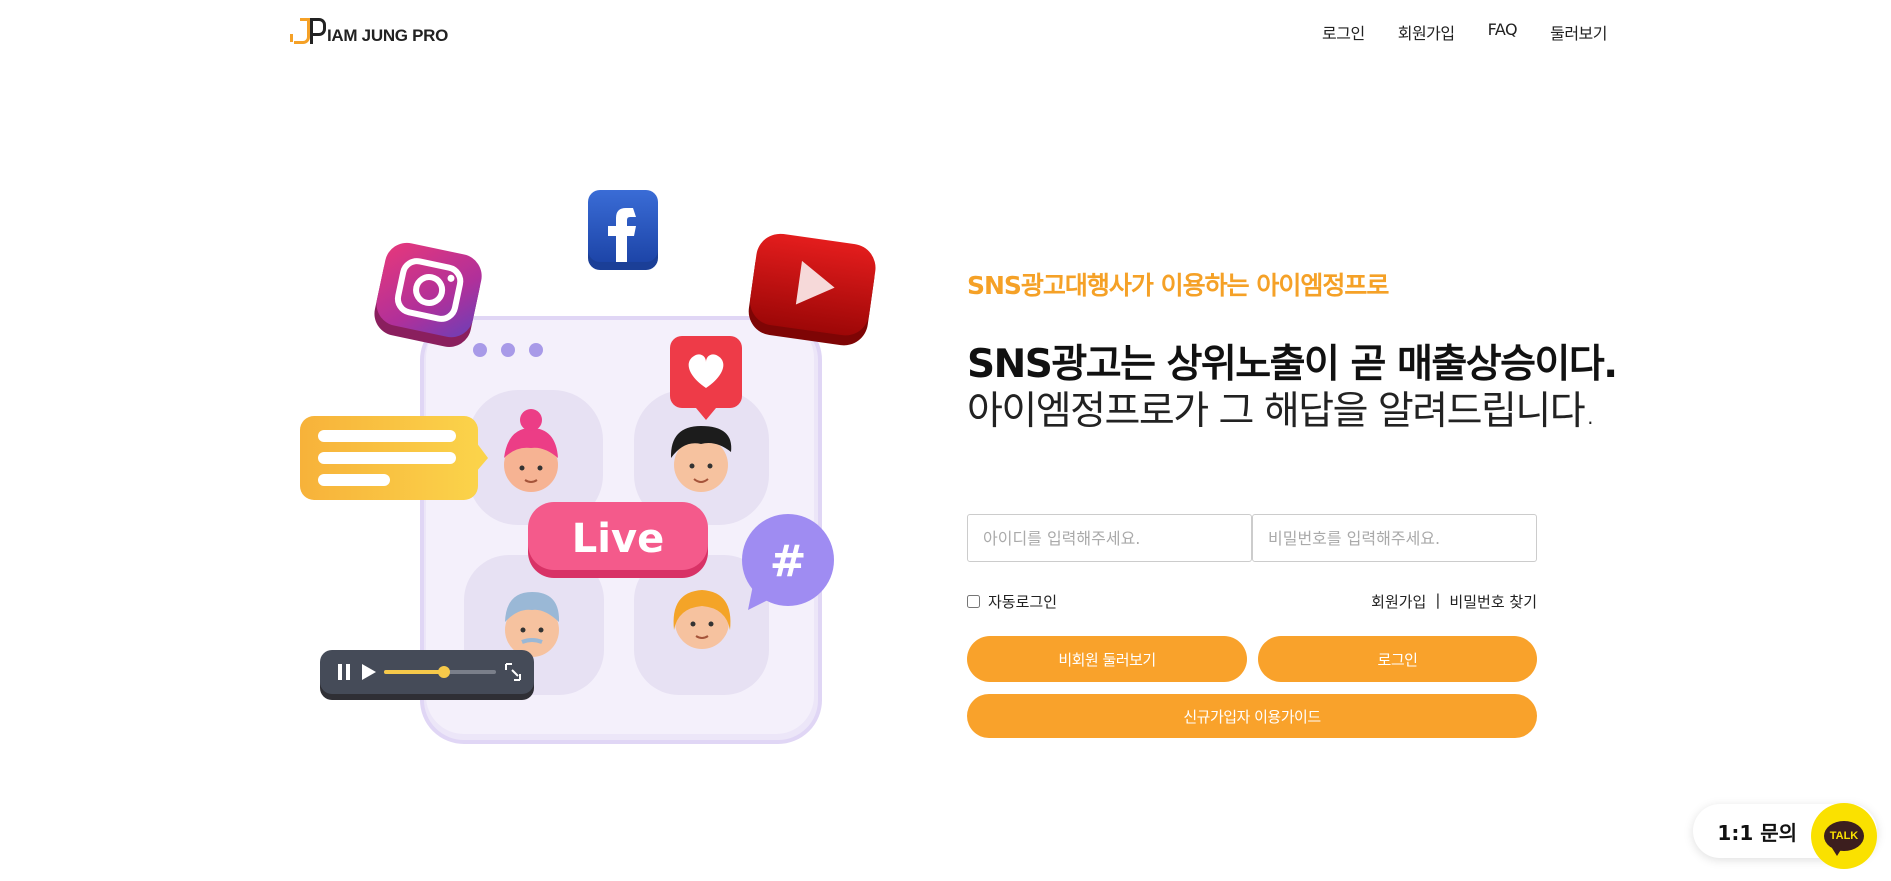  I want to click on guest-browse-button: 비회원 둘러보기, so click(1107, 659).